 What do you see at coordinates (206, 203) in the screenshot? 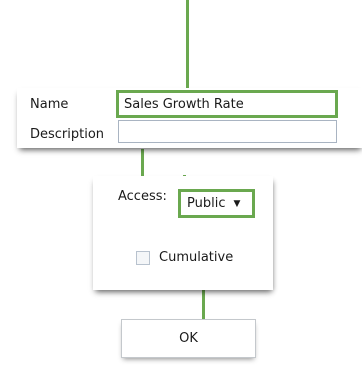
I see `access-selected-value: Public` at bounding box center [206, 203].